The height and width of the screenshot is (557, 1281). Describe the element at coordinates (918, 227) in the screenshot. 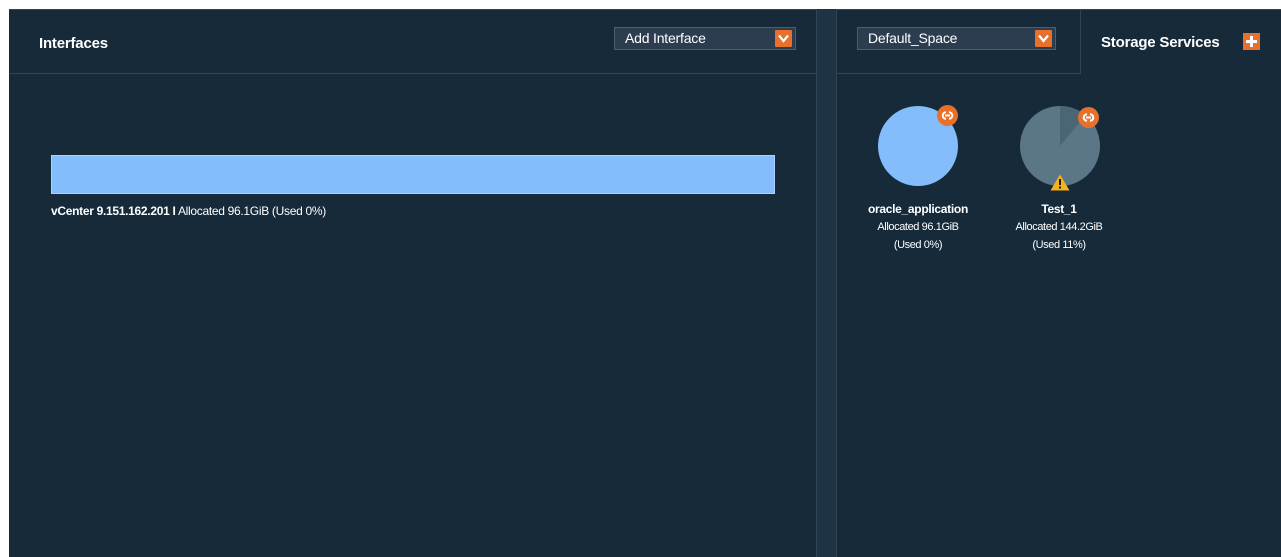

I see `service-allocated: Allocated 96.1GiB` at that location.